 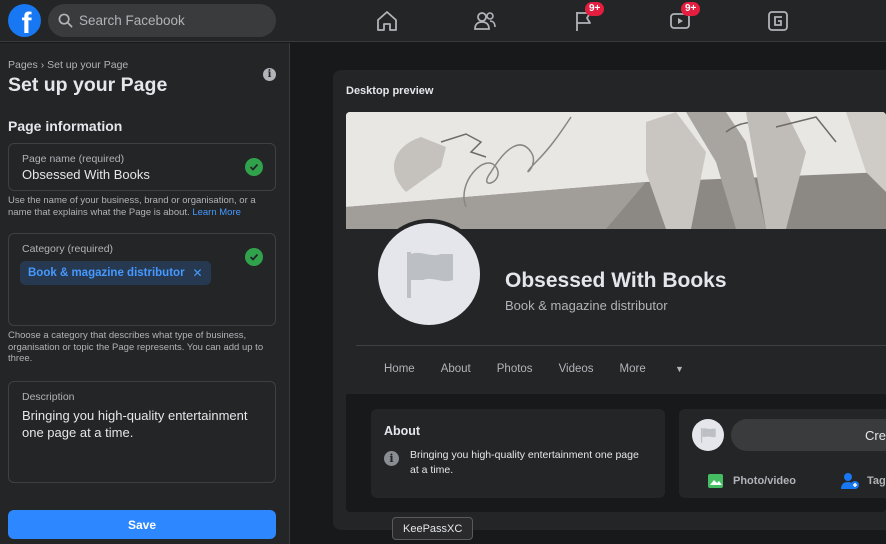 I want to click on search-icon, so click(x=65, y=20).